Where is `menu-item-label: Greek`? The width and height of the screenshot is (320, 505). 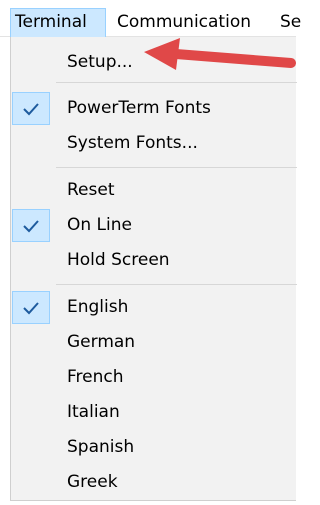 menu-item-label: Greek is located at coordinates (92, 482).